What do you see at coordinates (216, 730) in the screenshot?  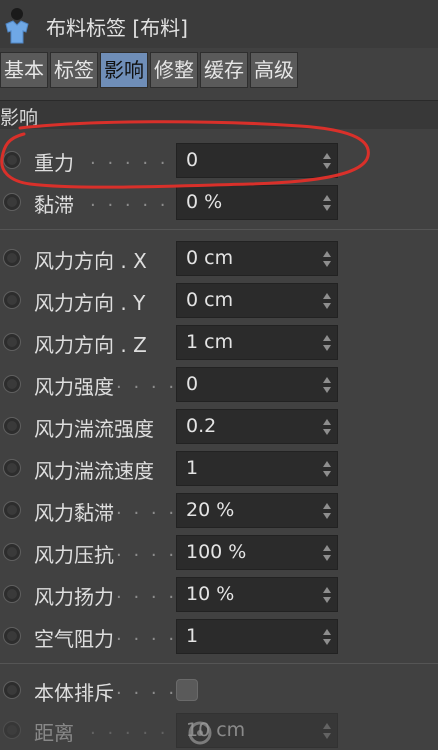 I see `field-value: 10 cm` at bounding box center [216, 730].